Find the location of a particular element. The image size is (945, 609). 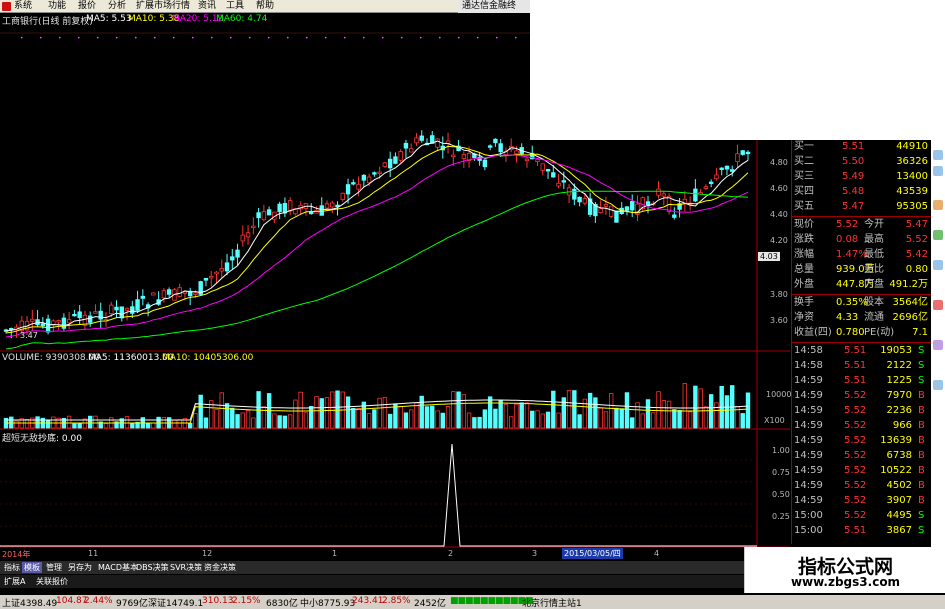

zoom-in-icon is located at coordinates (938, 155).